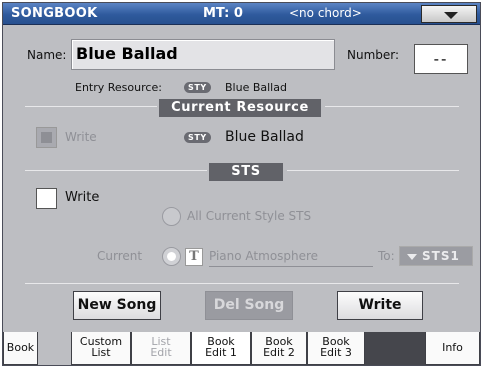 The width and height of the screenshot is (487, 370). I want to click on tab-spacer, so click(395, 348).